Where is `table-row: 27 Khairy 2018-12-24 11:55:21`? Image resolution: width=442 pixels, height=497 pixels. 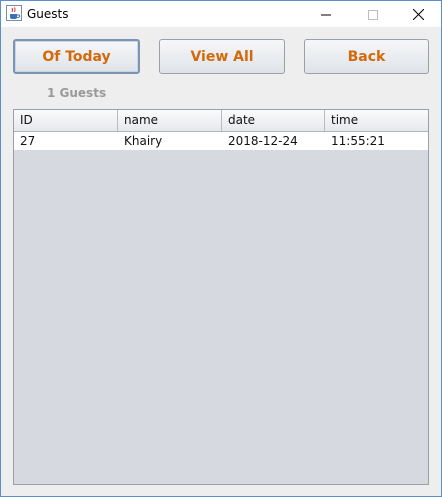 table-row: 27 Khairy 2018-12-24 11:55:21 is located at coordinates (221, 141).